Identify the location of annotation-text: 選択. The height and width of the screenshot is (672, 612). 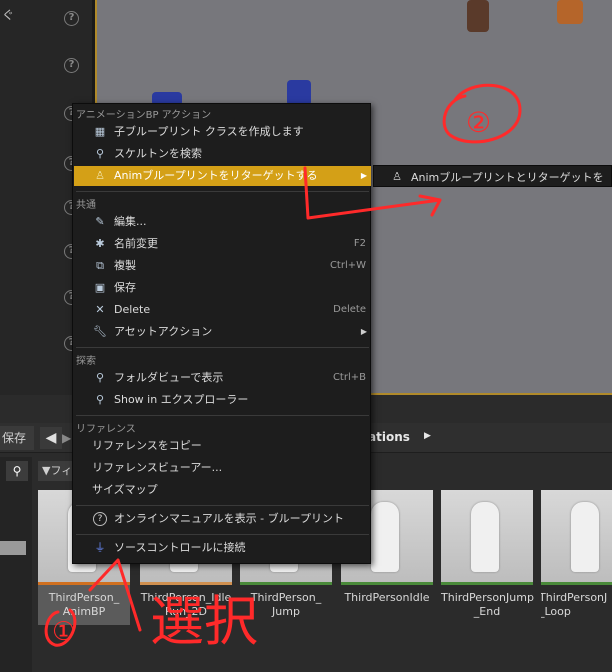
(204, 621).